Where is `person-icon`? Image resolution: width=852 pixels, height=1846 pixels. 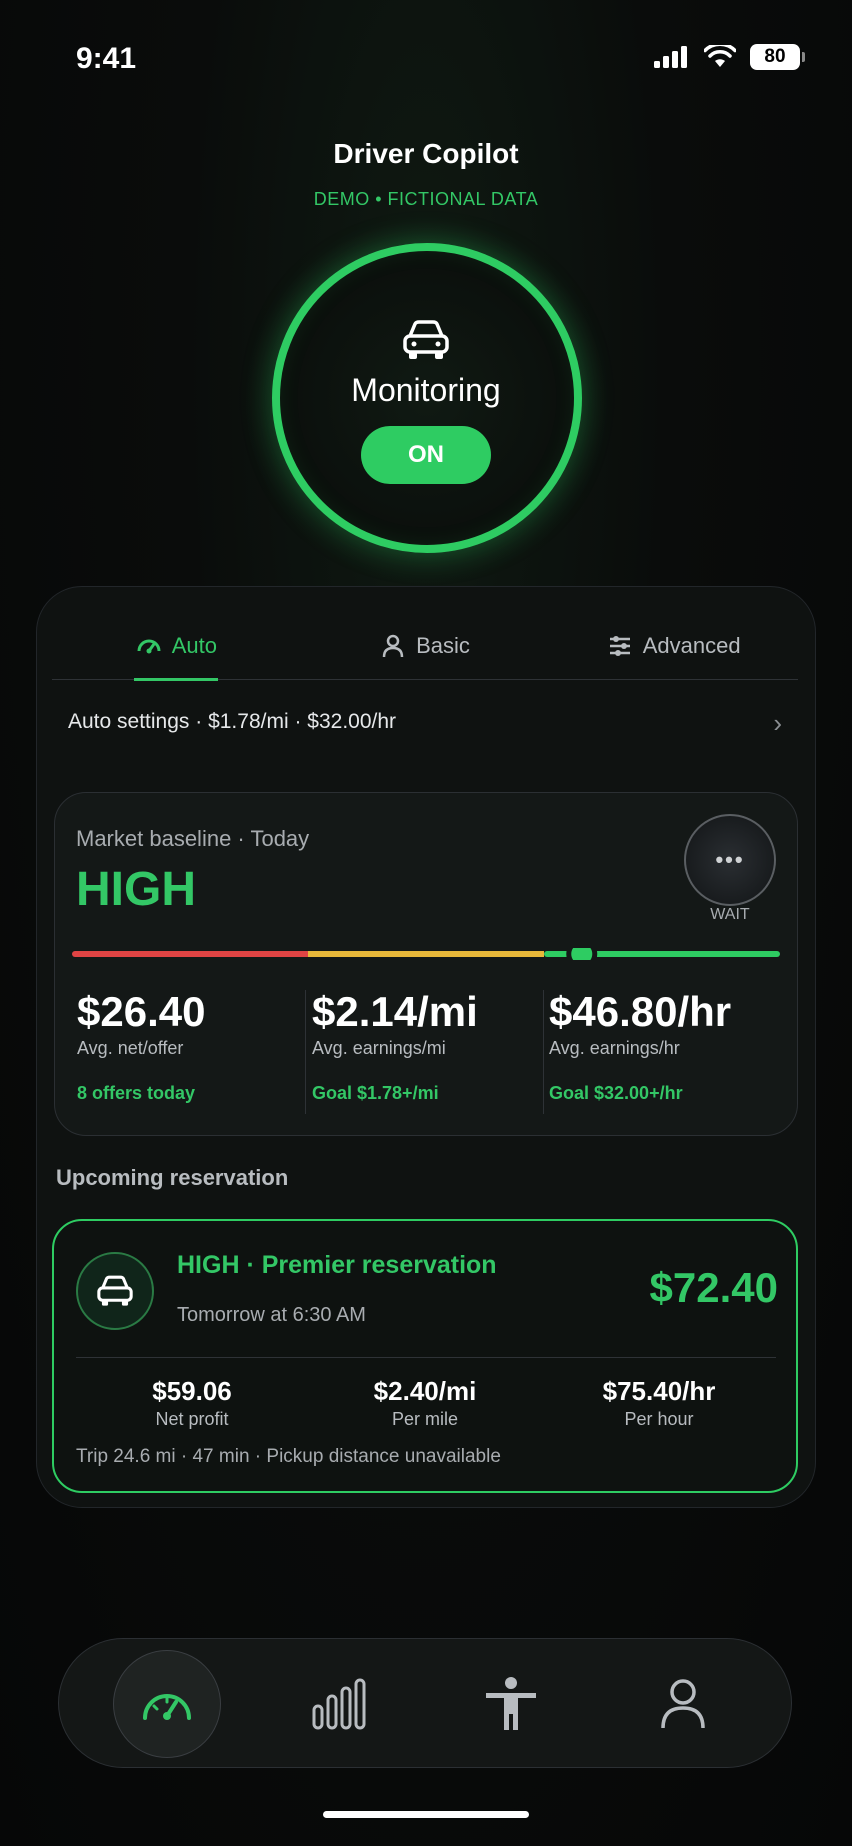 person-icon is located at coordinates (393, 645).